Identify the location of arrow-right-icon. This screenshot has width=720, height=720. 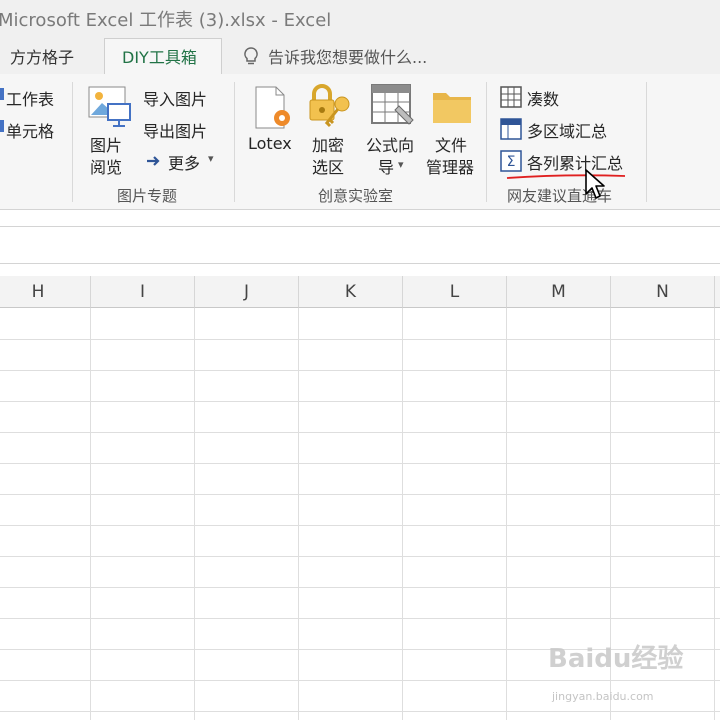
(153, 161).